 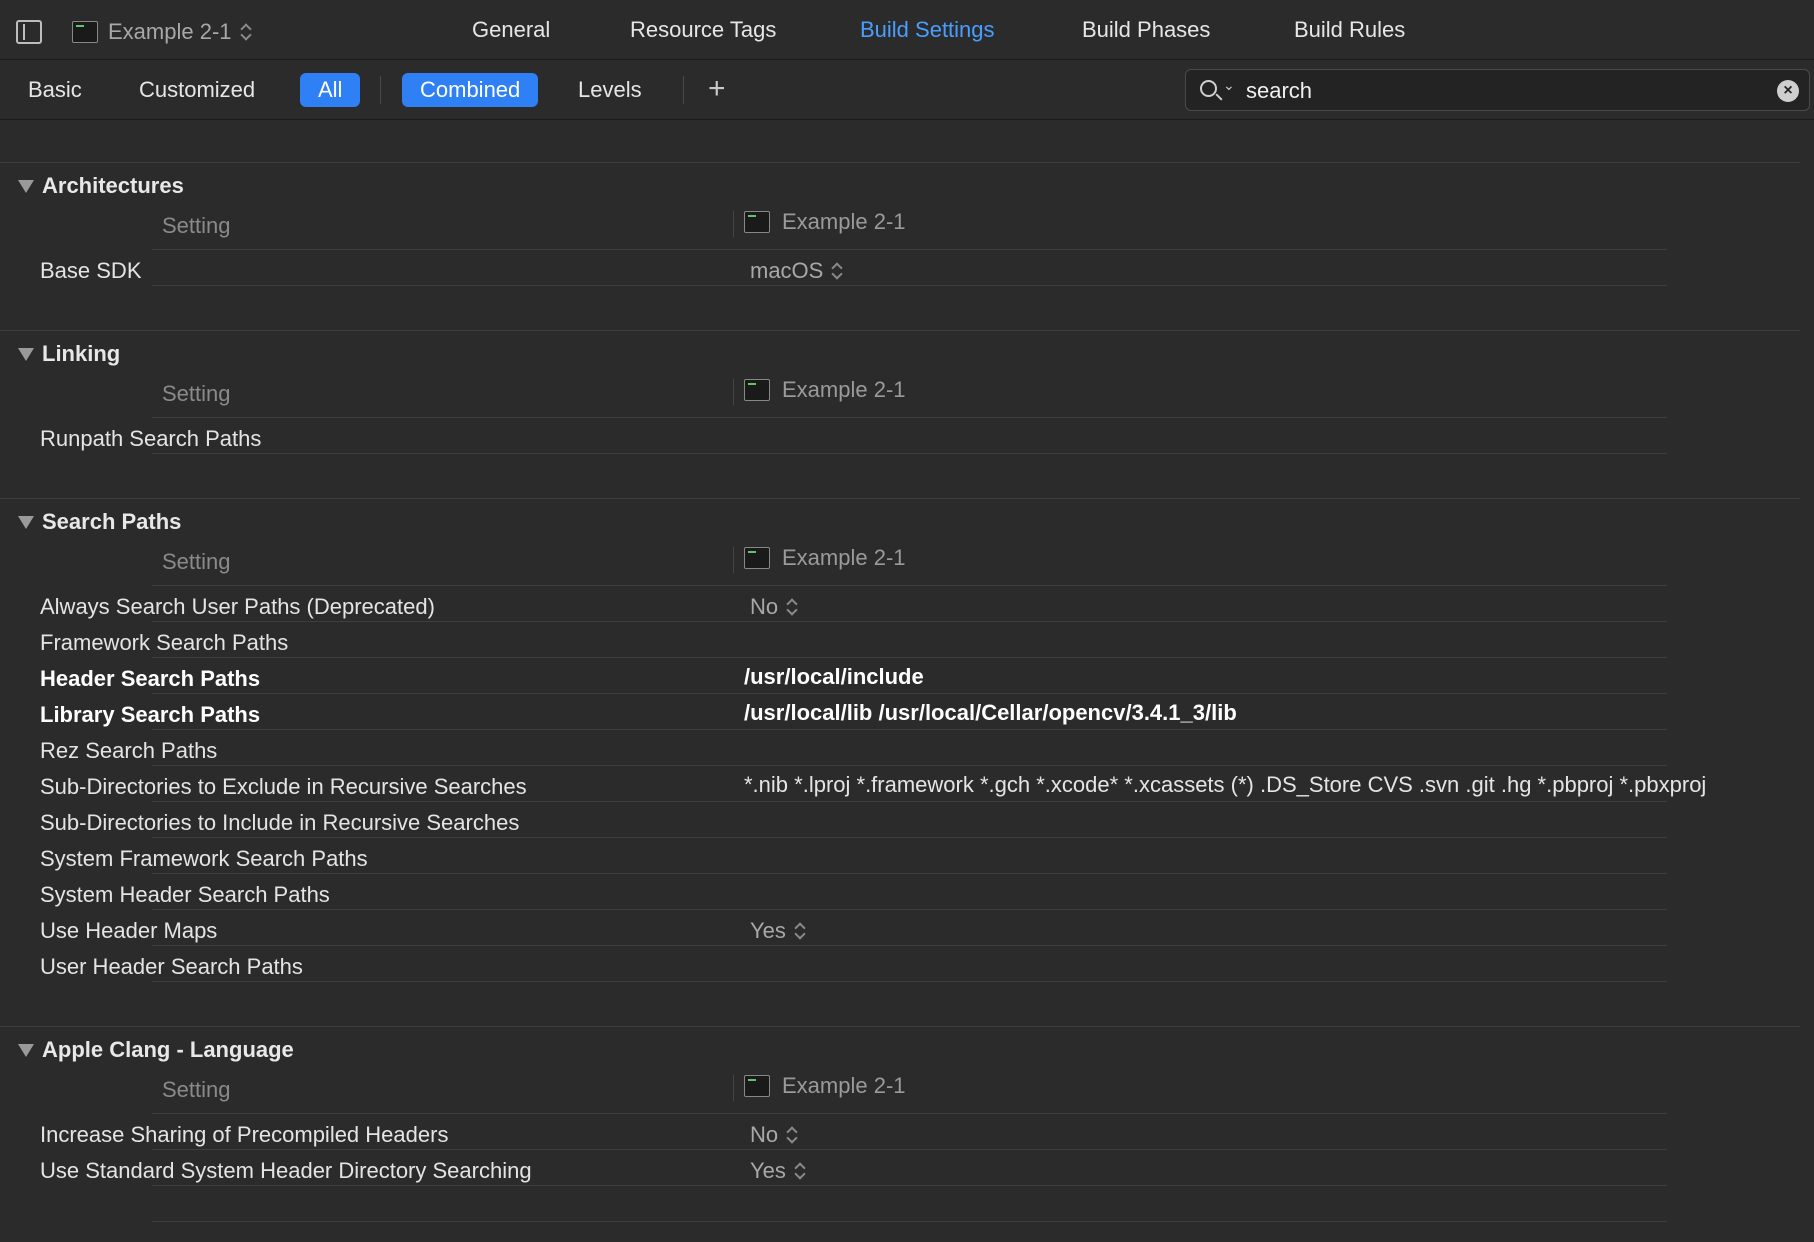 What do you see at coordinates (834, 677) in the screenshot?
I see `setting-value: /usr/local/include` at bounding box center [834, 677].